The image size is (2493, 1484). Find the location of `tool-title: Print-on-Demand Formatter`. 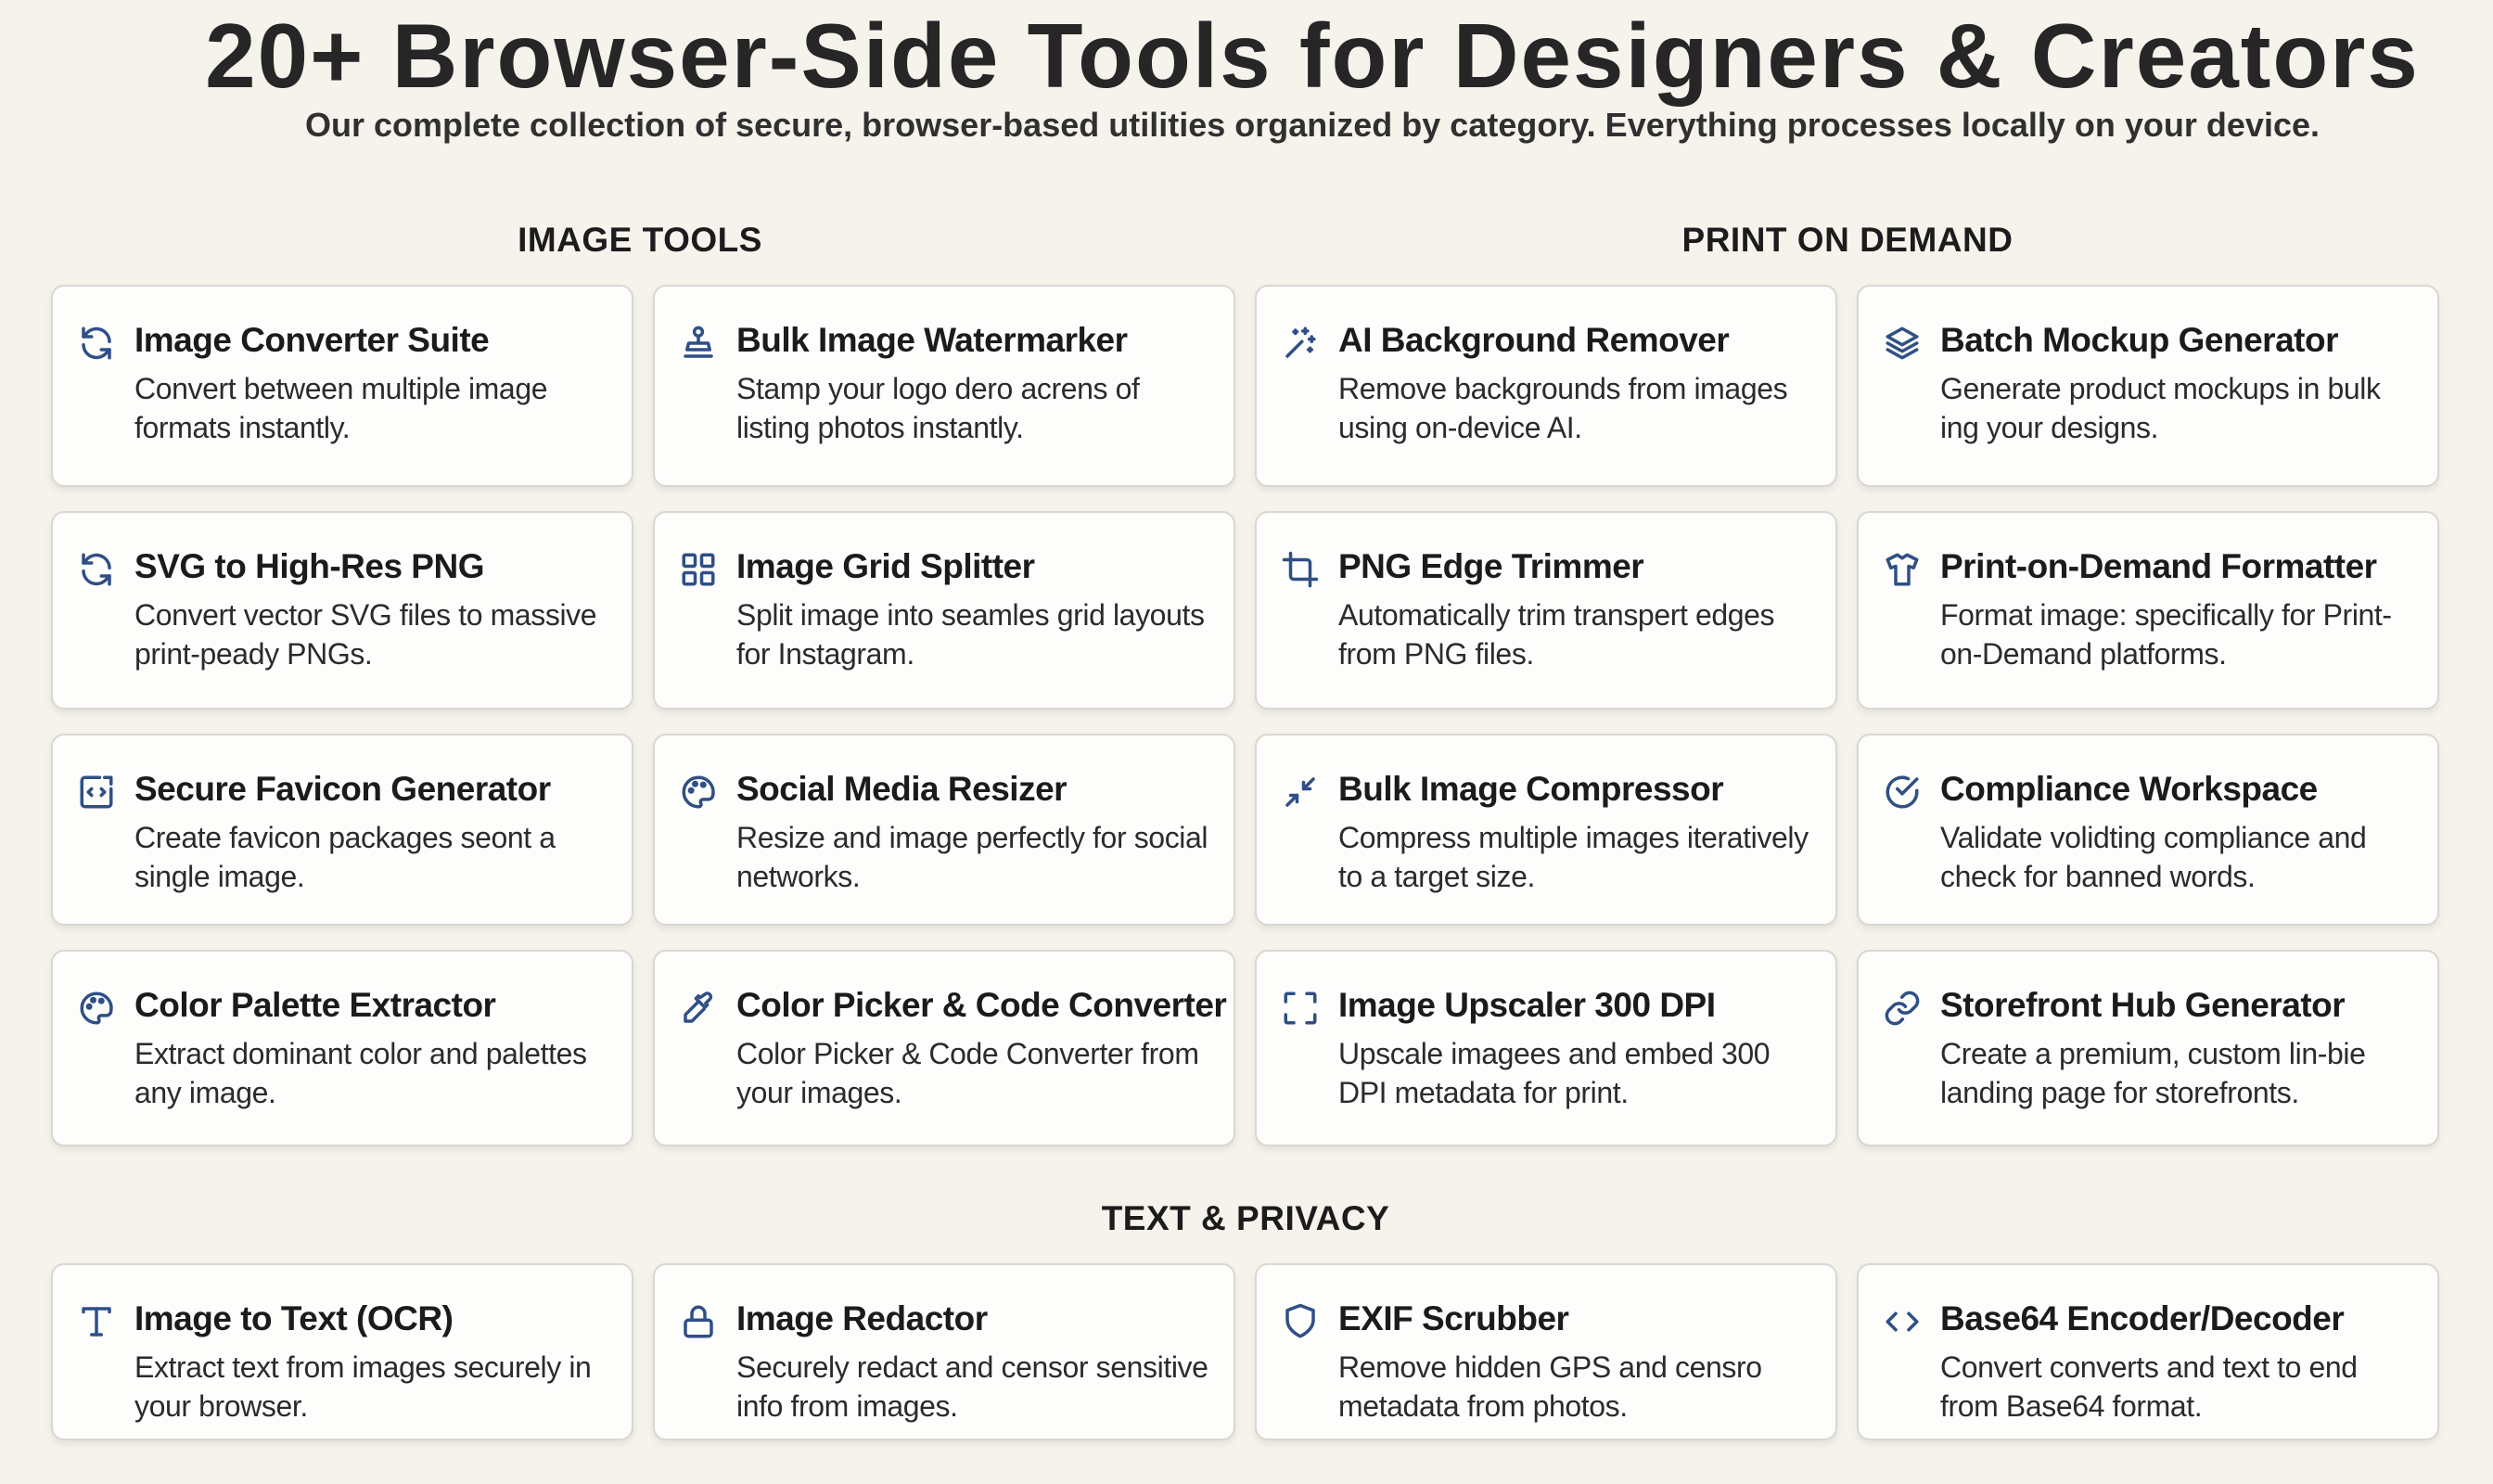

tool-title: Print-on-Demand Formatter is located at coordinates (2158, 566).